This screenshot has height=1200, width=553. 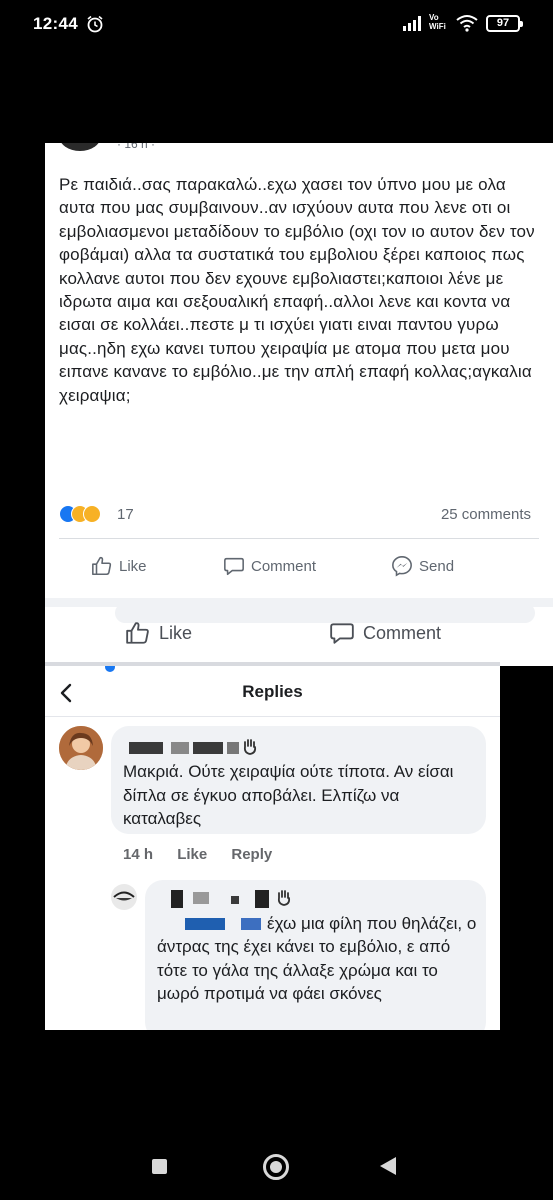 I want to click on signal-icon, so click(x=412, y=23).